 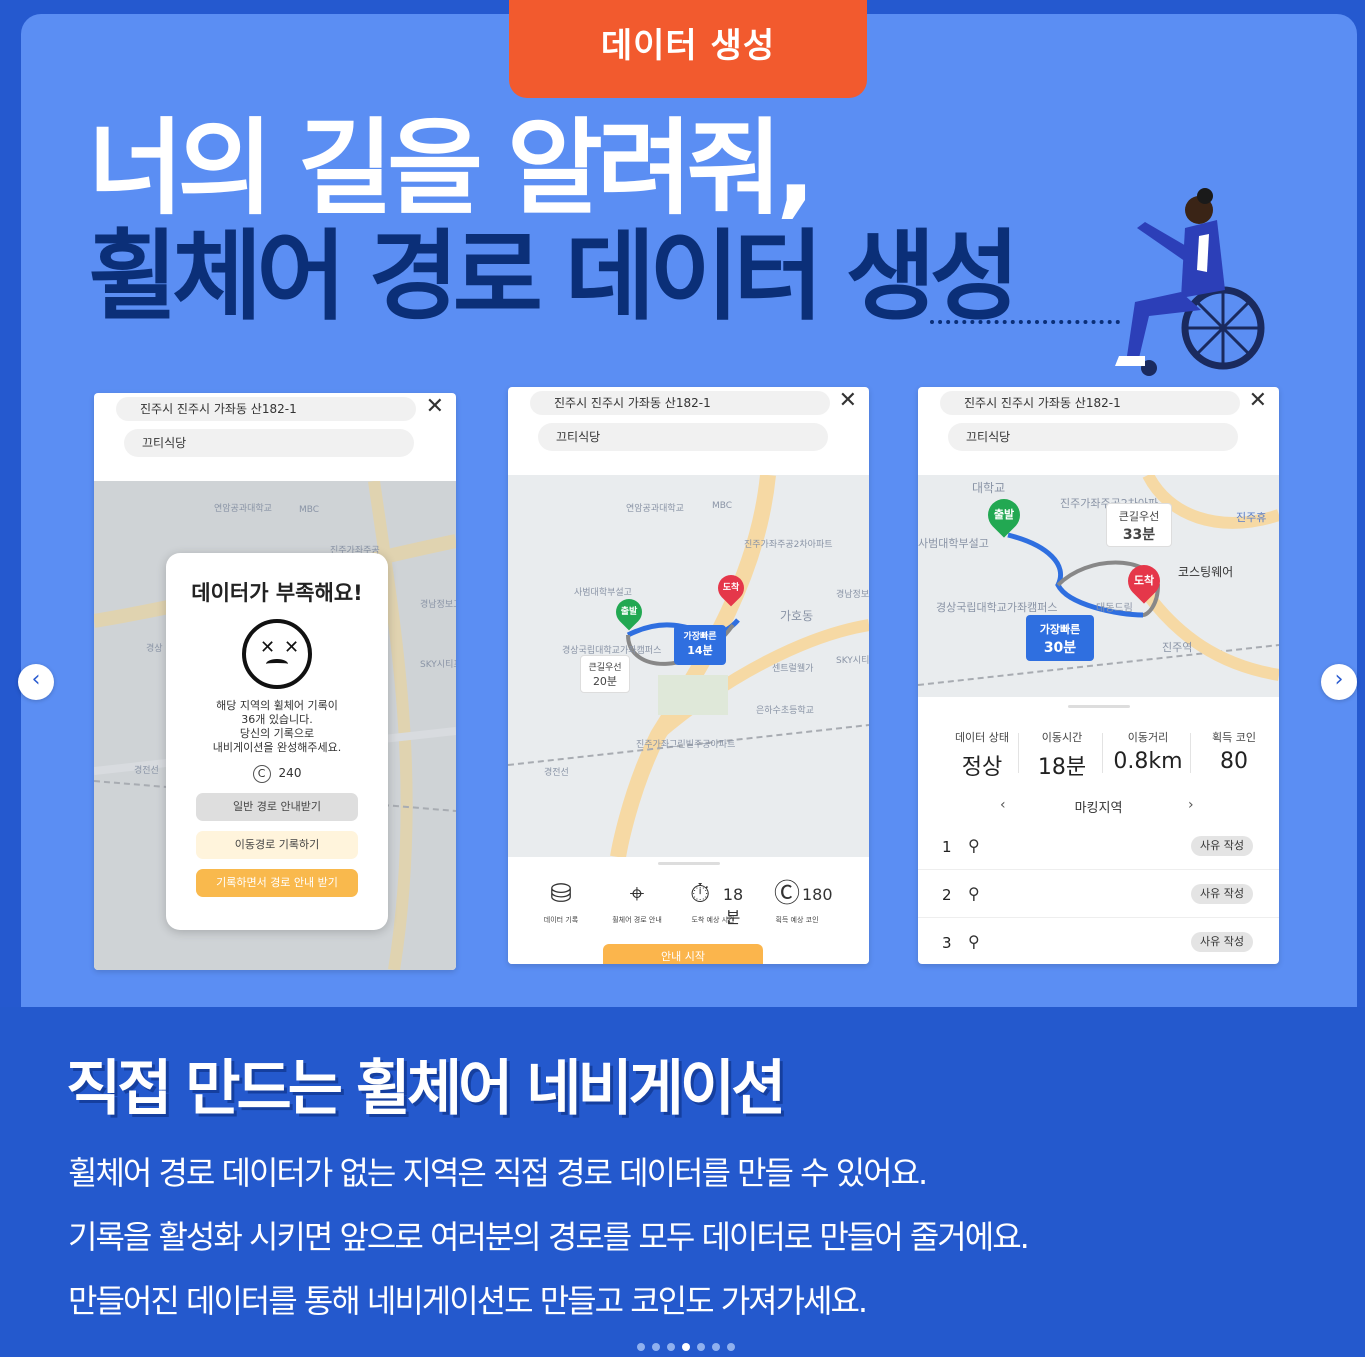 I want to click on map-label: 대학교, so click(x=989, y=488).